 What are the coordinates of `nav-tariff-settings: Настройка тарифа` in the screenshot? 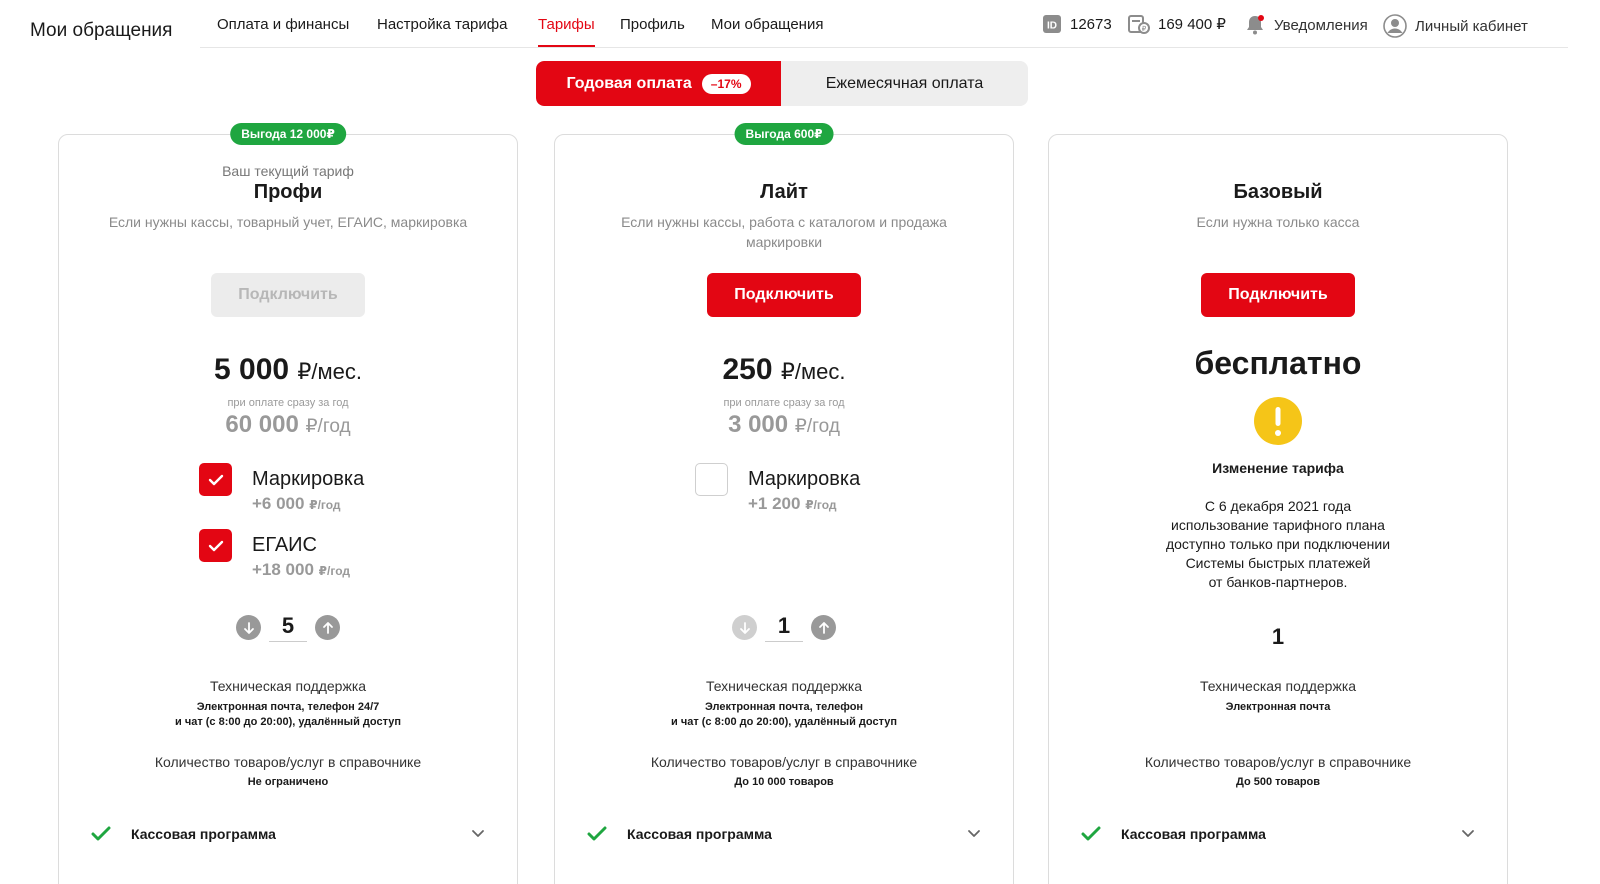 It's located at (442, 30).